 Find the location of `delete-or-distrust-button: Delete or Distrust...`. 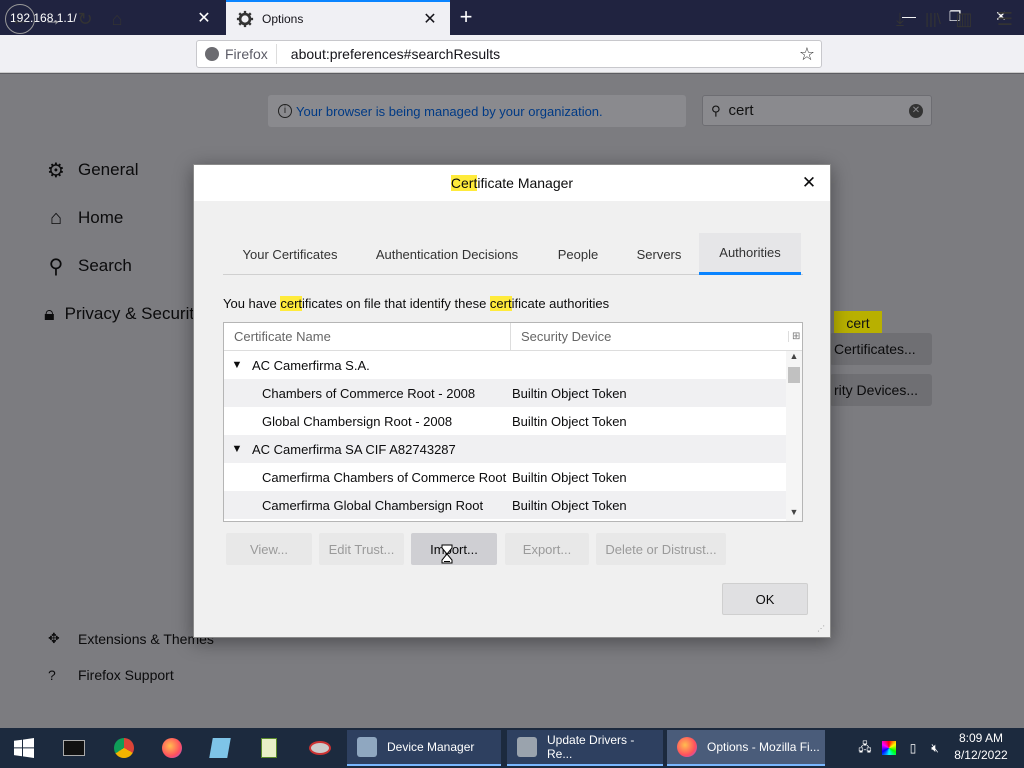

delete-or-distrust-button: Delete or Distrust... is located at coordinates (661, 549).